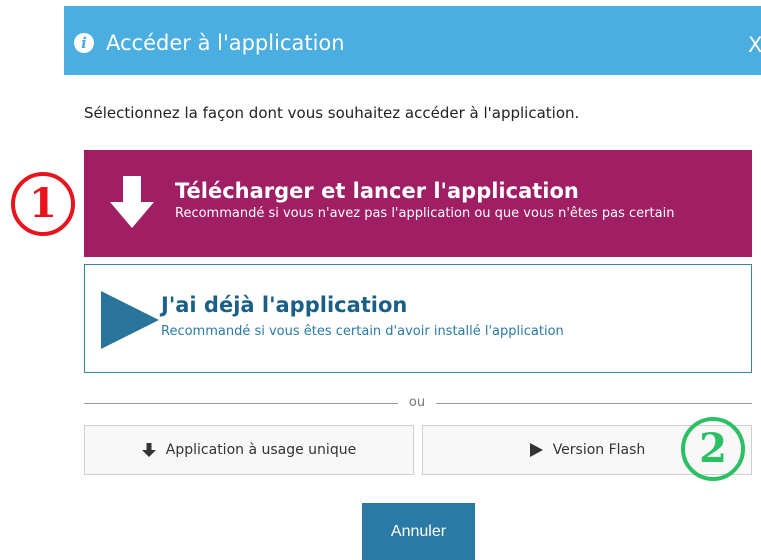 The width and height of the screenshot is (761, 560). I want to click on cancel-button: Annuler, so click(418, 531).